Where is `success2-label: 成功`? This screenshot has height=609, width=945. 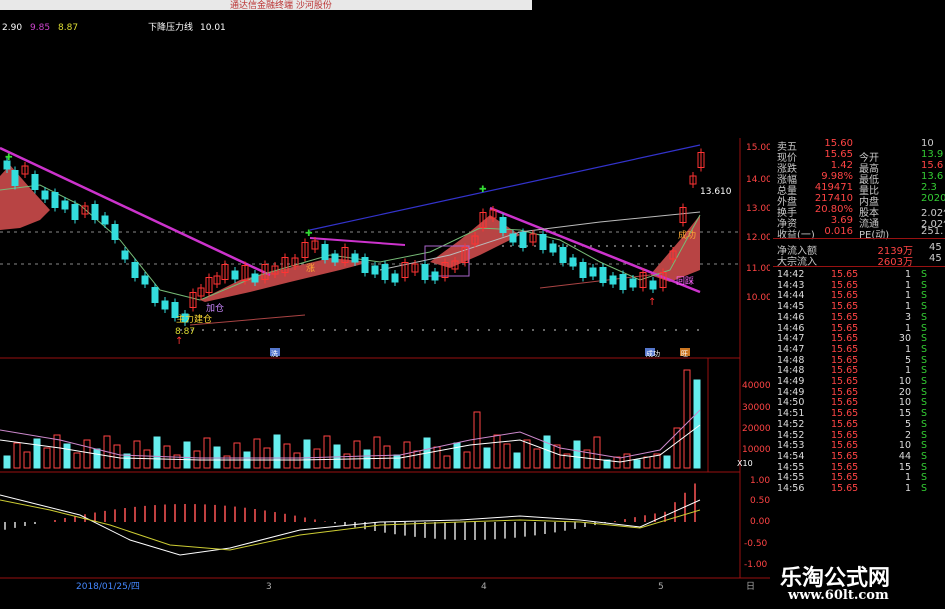
success2-label: 成功 is located at coordinates (653, 353).